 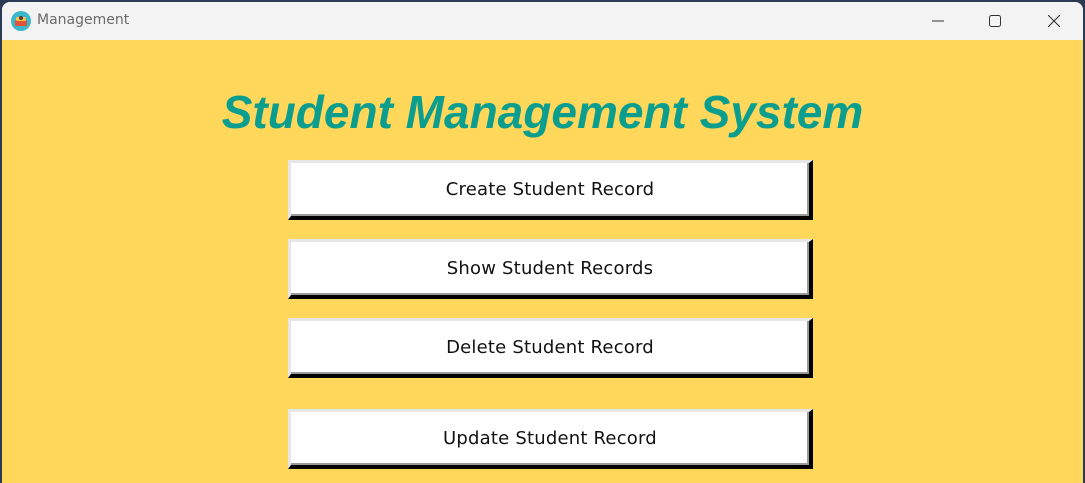 I want to click on maximize-icon, so click(x=995, y=21).